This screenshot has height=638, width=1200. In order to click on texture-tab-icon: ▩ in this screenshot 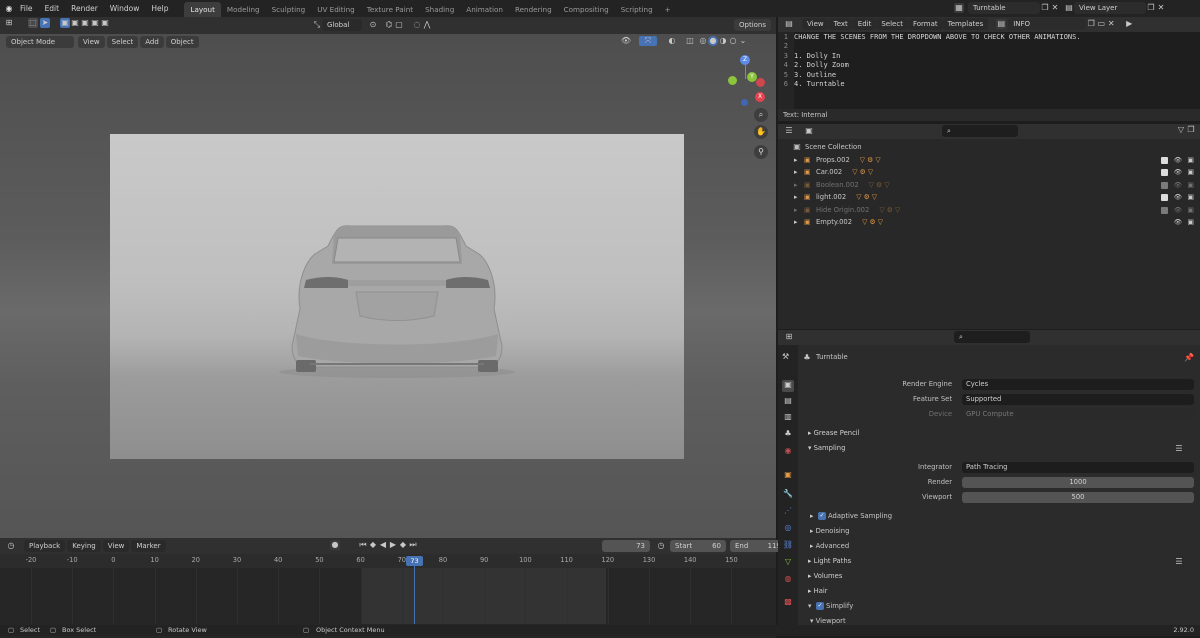, I will do `click(788, 603)`.